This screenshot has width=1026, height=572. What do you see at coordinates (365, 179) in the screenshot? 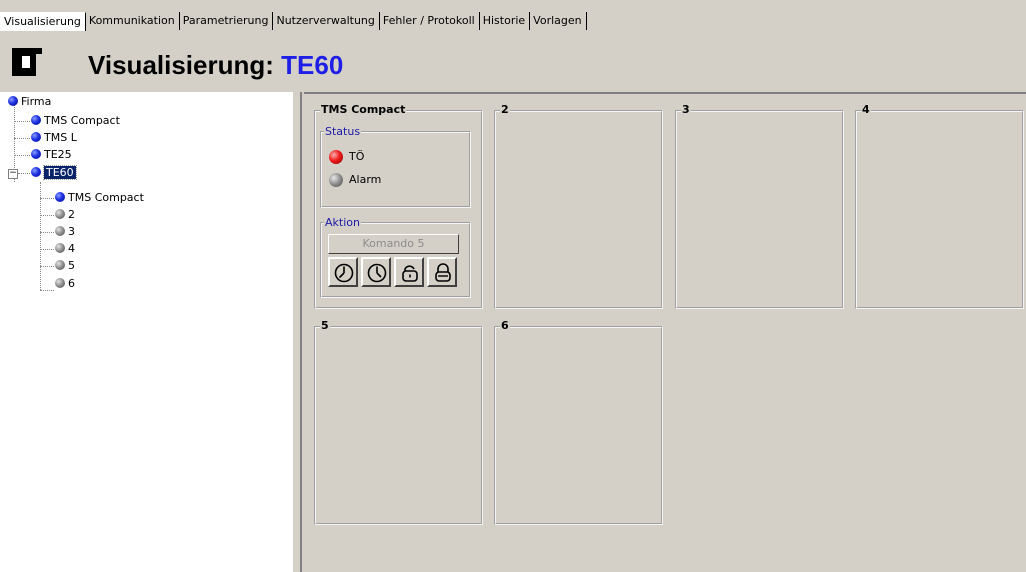
I see `status-label-alarm: Alarm` at bounding box center [365, 179].